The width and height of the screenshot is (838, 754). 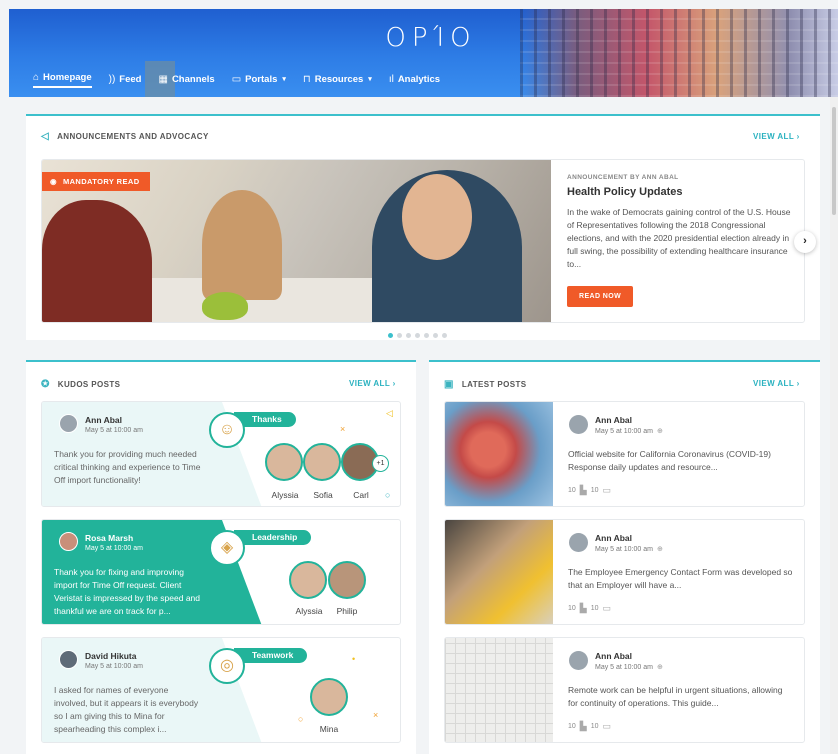 What do you see at coordinates (380, 463) in the screenshot?
I see `more-recipients-badge: +1` at bounding box center [380, 463].